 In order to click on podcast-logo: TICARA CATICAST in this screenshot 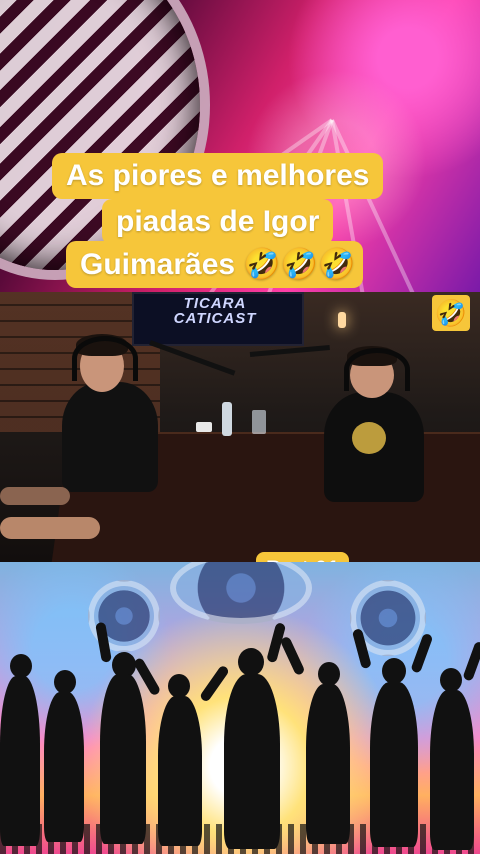, I will do `click(215, 311)`.